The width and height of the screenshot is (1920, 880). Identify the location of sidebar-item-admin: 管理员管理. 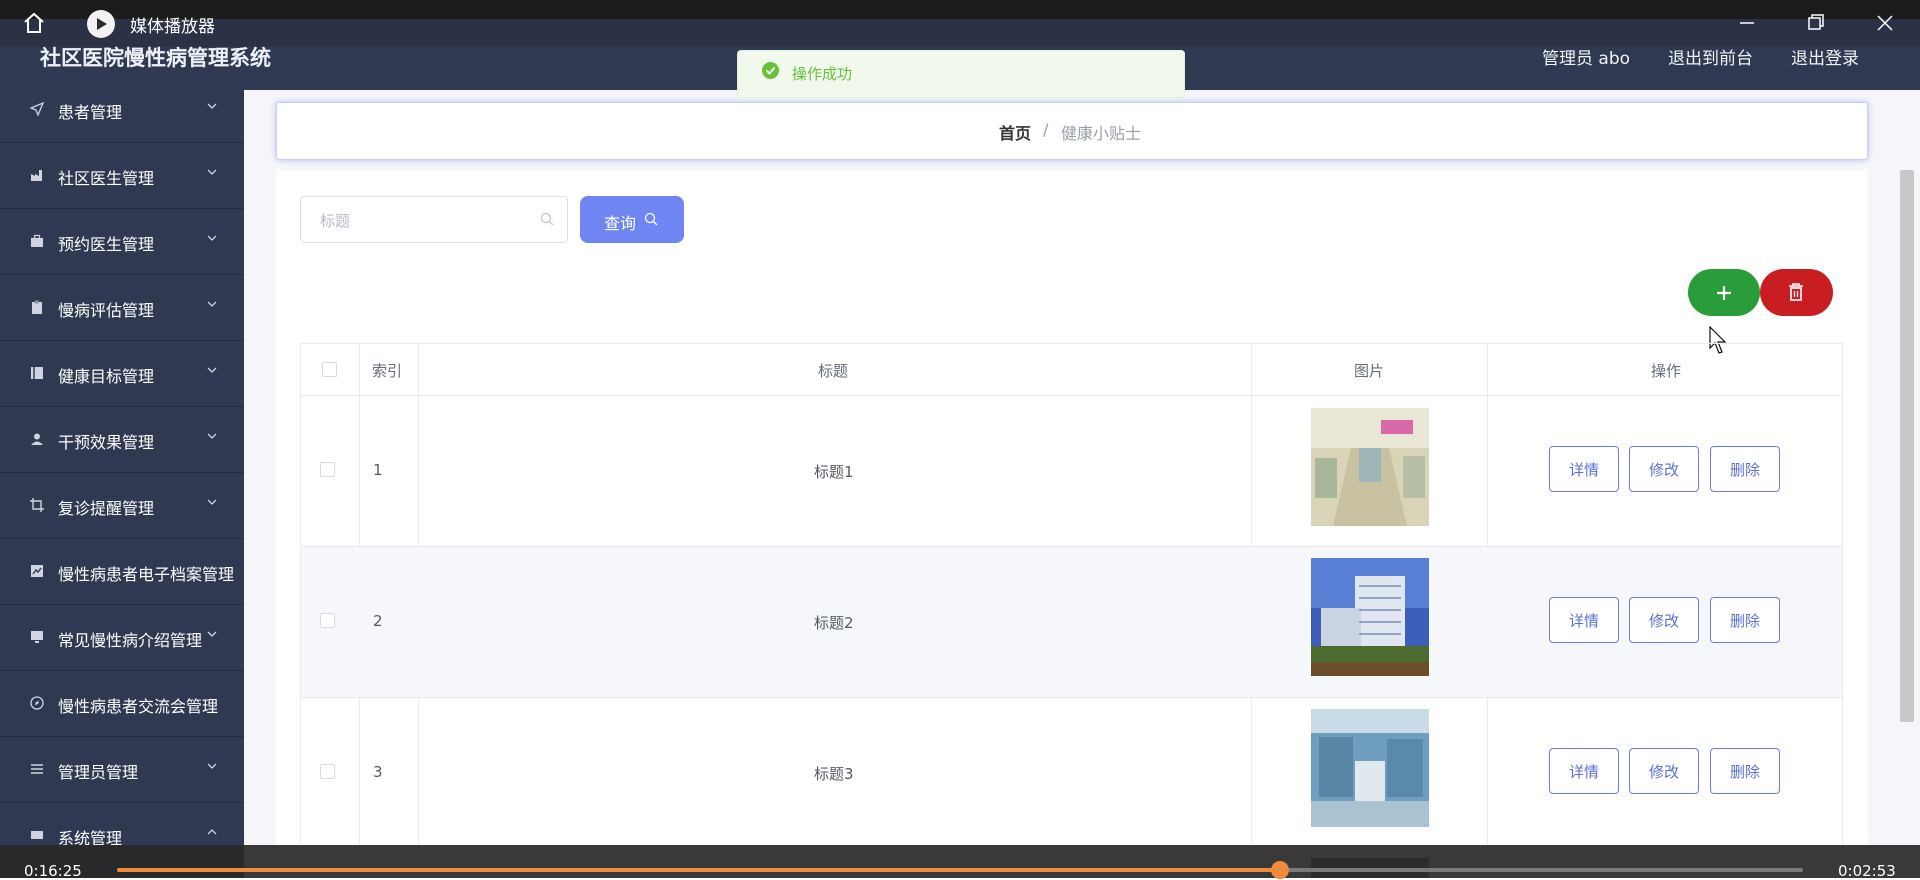
(122, 770).